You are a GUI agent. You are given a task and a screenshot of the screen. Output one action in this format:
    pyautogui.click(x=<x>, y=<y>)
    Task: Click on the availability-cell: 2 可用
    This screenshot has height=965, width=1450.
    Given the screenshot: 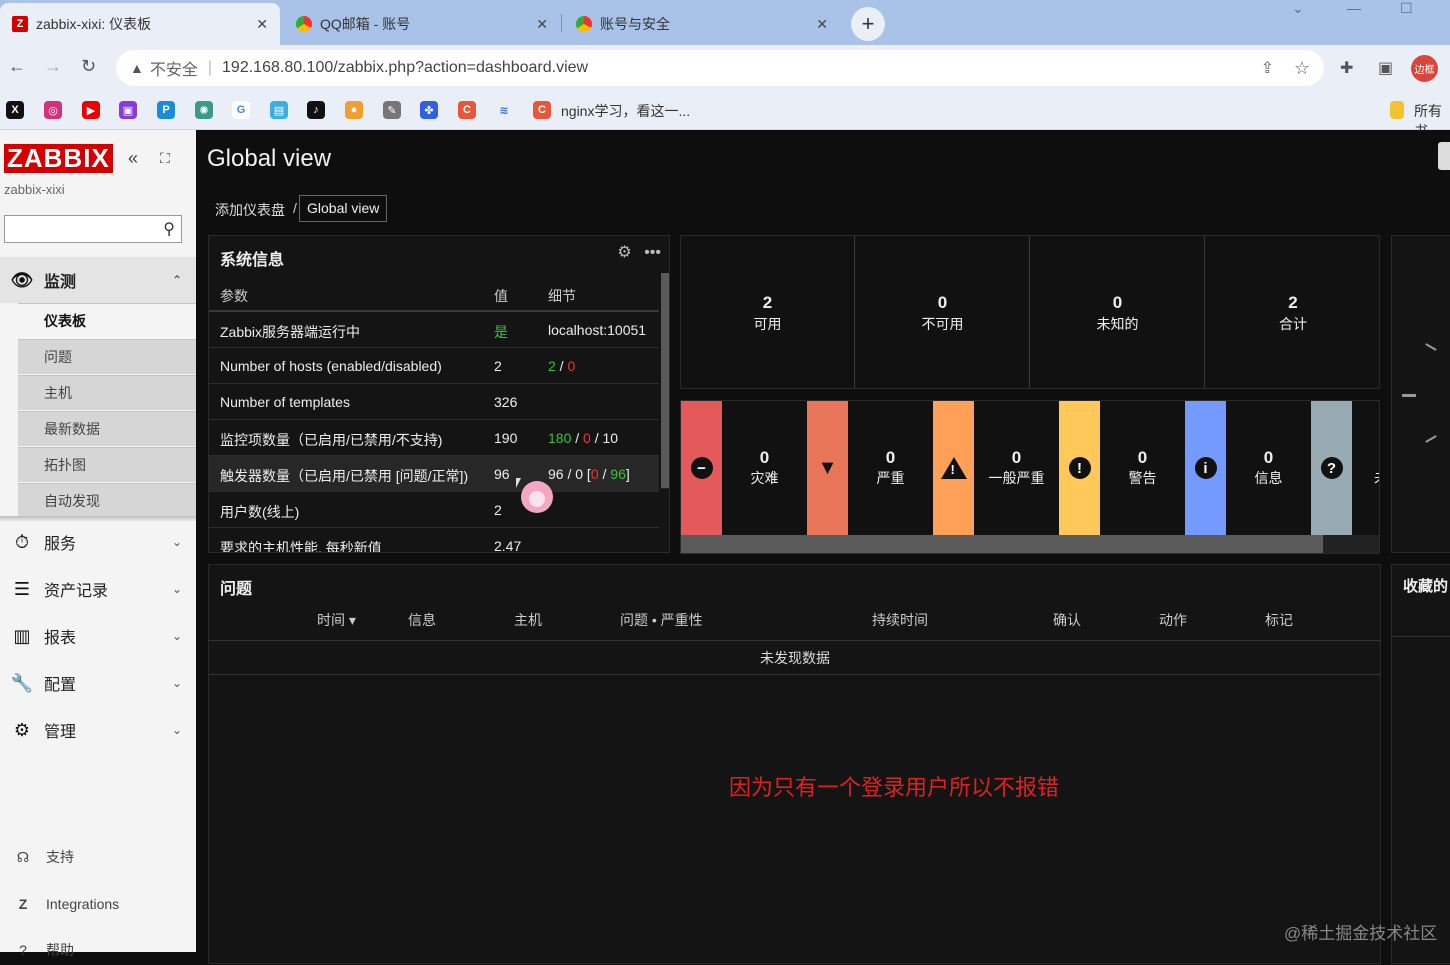 What is the action you would take?
    pyautogui.click(x=768, y=312)
    